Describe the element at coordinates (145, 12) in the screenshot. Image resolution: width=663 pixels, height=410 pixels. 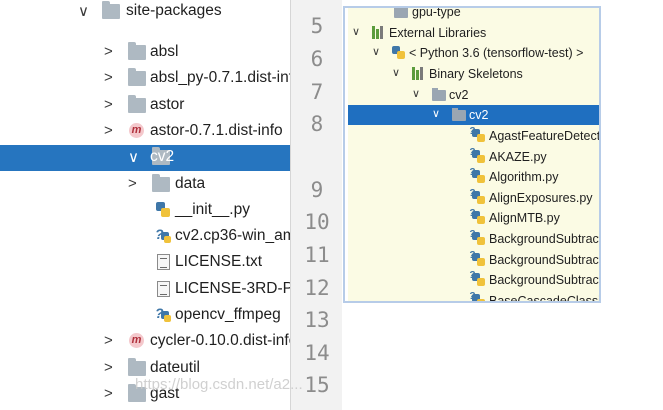
I see `tree-row-site-packages: ∨ site-packages` at that location.